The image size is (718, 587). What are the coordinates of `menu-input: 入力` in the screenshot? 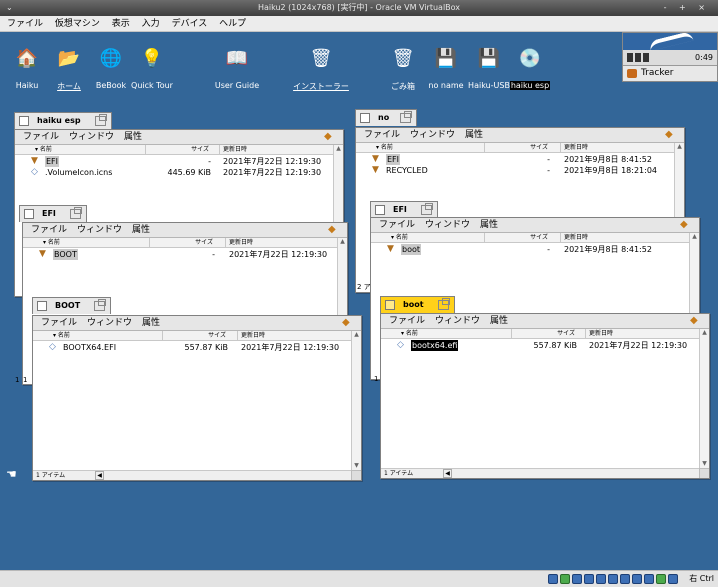 It's located at (151, 24).